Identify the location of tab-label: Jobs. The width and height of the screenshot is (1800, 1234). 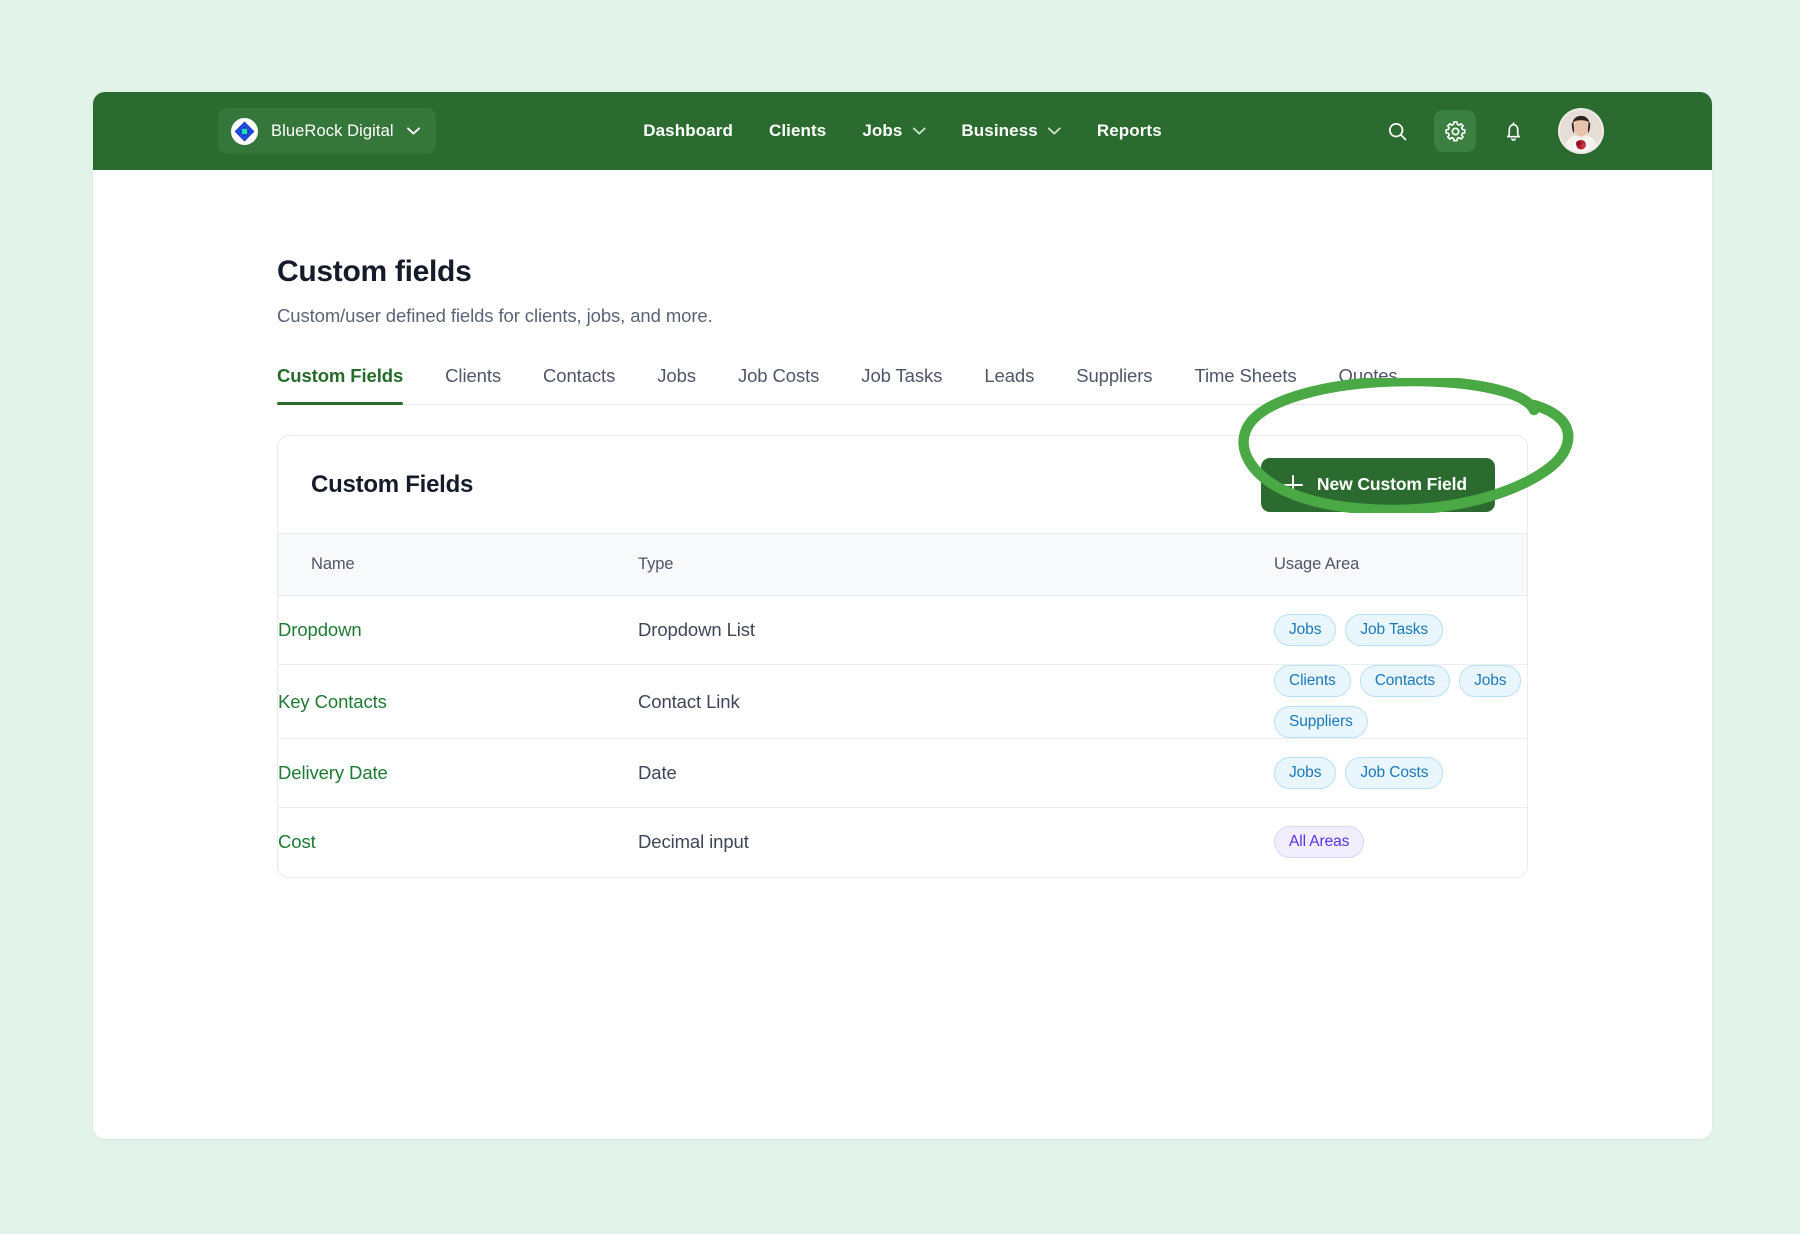
(676, 375).